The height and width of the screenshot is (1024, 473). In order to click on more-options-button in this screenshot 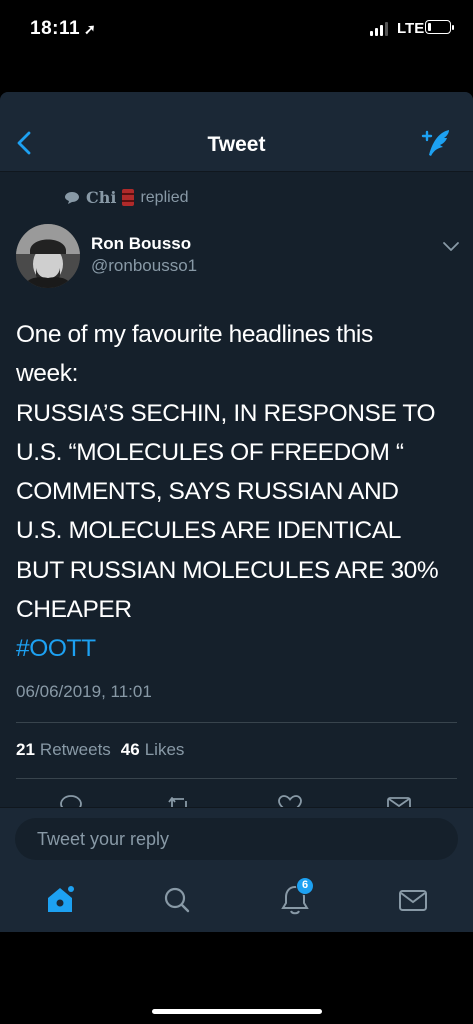, I will do `click(451, 246)`.